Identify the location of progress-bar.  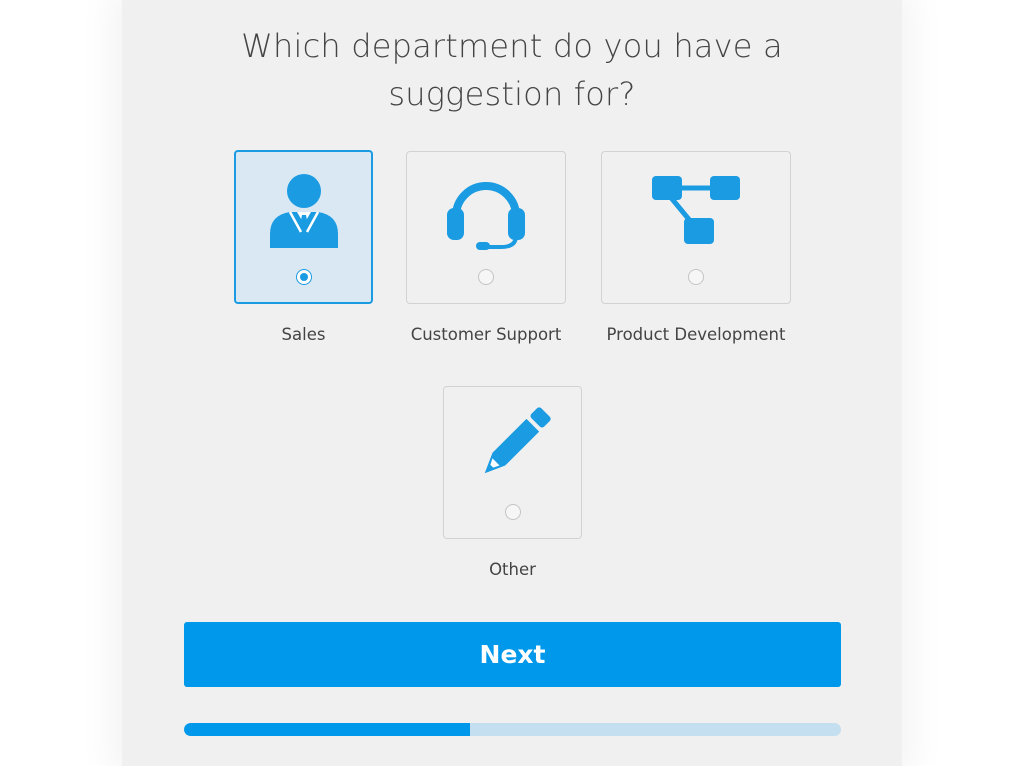
(512, 729).